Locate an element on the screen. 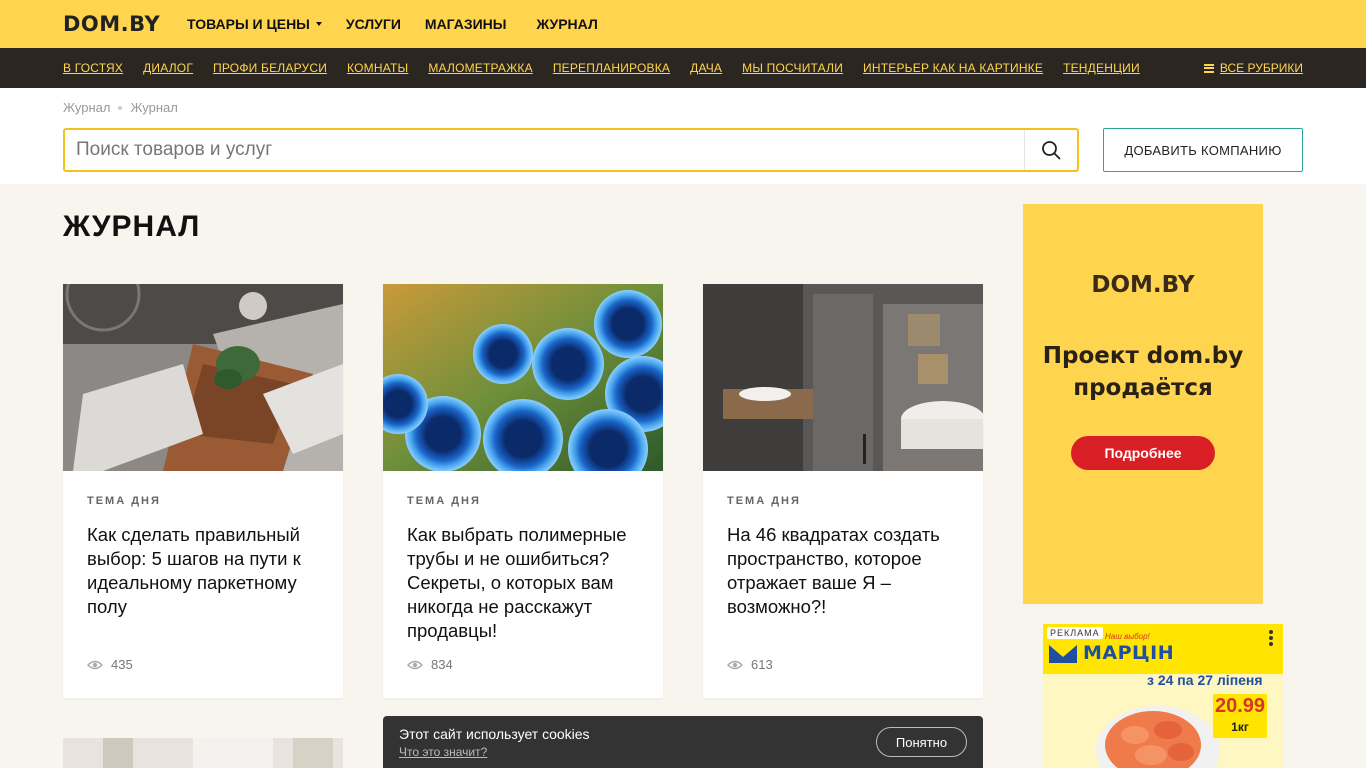 The width and height of the screenshot is (1366, 768). cookie-accept-button: Понятно is located at coordinates (921, 742).